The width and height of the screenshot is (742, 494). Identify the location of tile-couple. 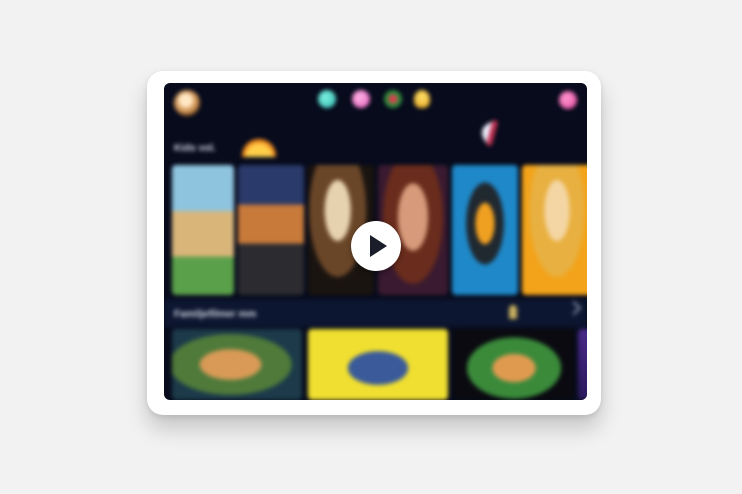
(378, 364).